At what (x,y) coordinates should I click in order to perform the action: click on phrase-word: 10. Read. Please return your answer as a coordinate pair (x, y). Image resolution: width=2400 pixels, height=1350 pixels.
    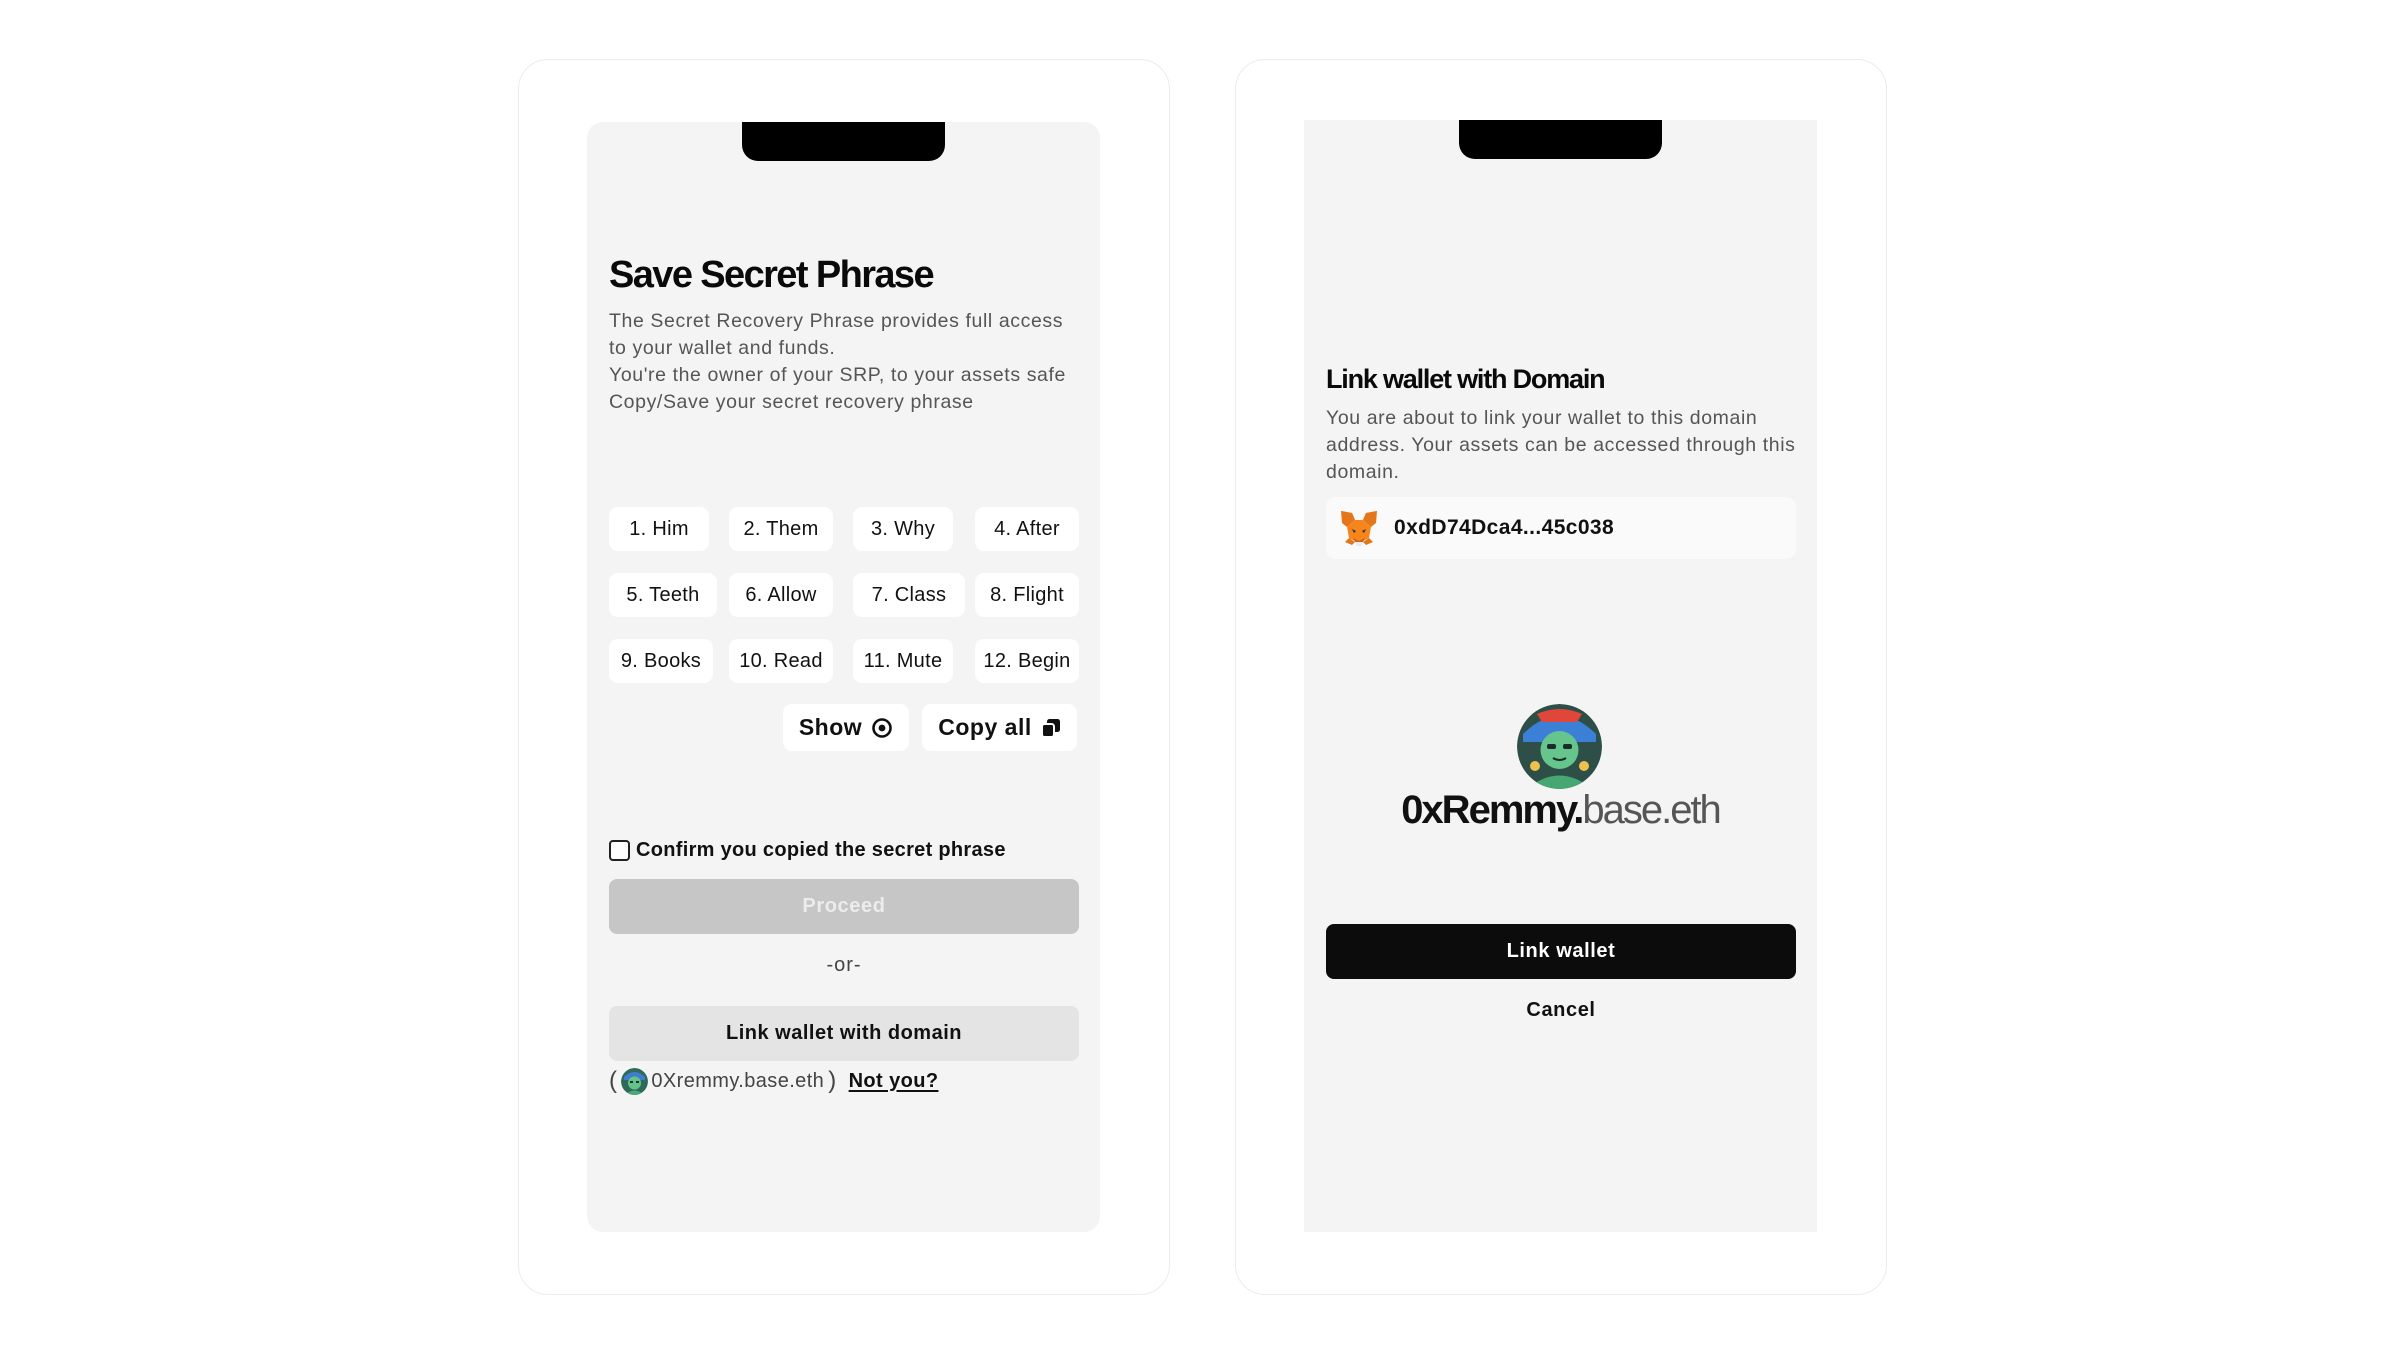
    Looking at the image, I should click on (781, 661).